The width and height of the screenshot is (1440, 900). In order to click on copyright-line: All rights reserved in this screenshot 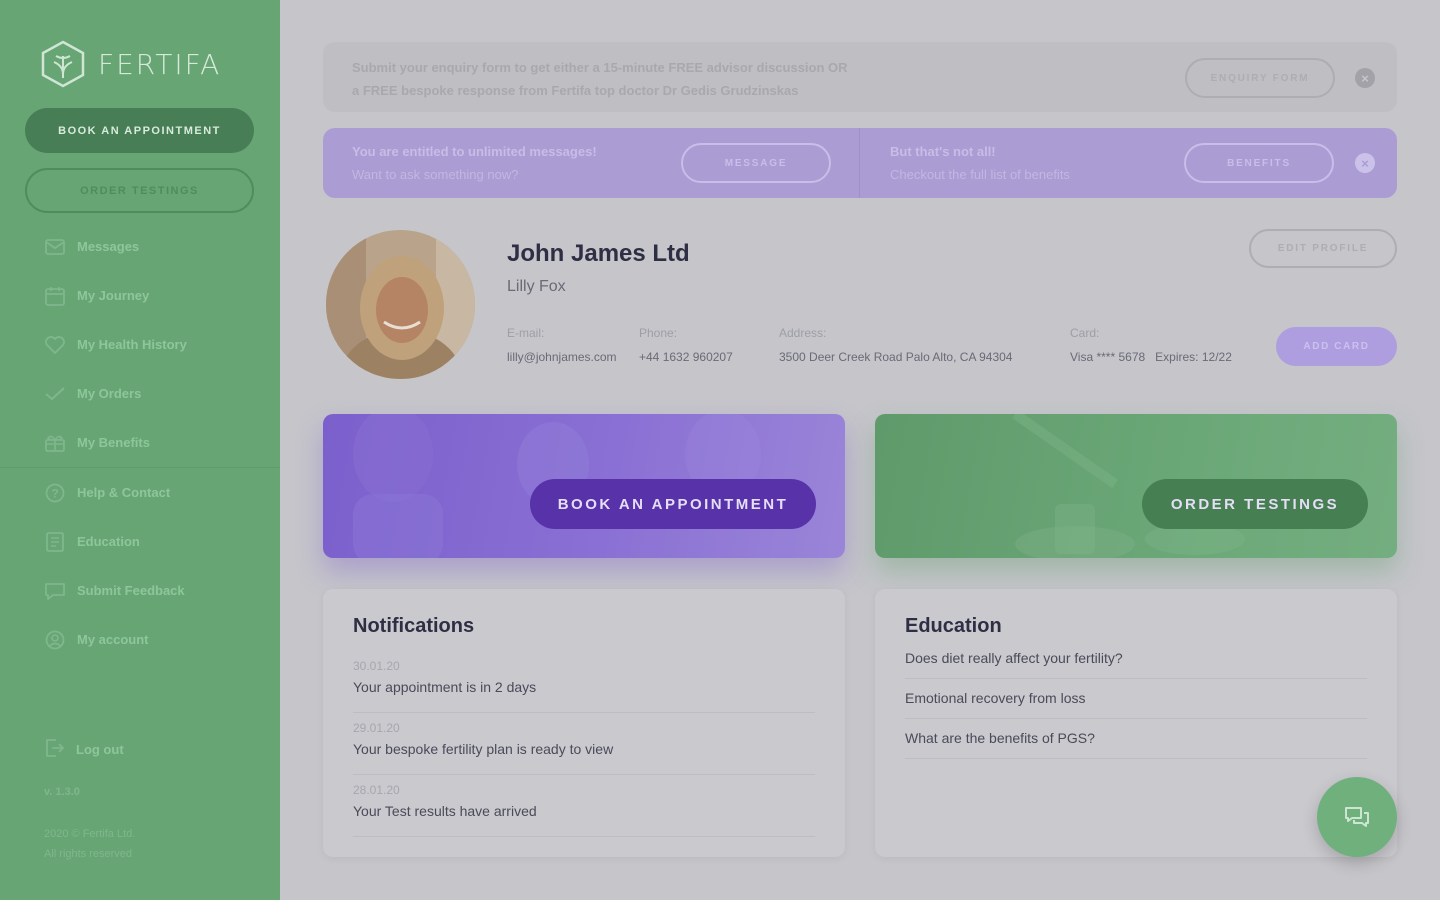, I will do `click(88, 854)`.